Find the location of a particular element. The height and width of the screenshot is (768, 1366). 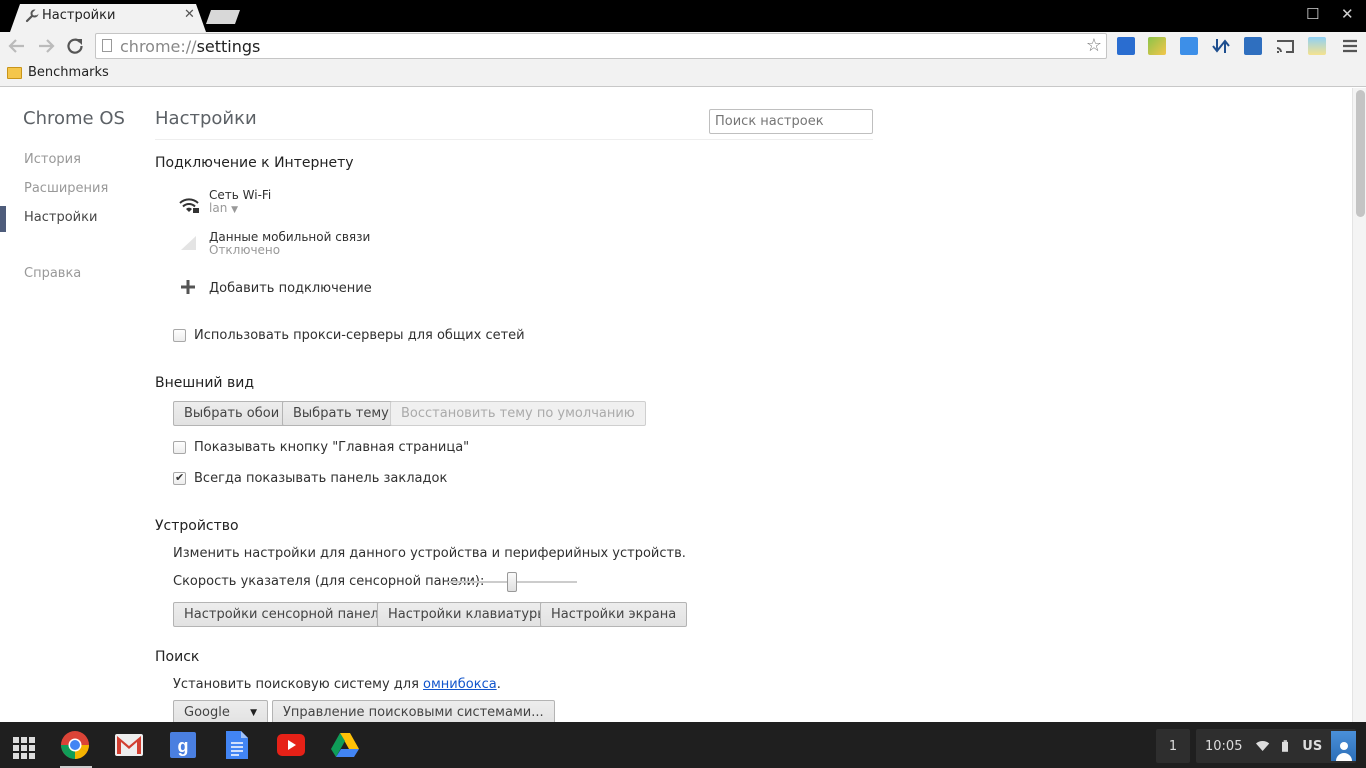

mobile-data-label: Данные мобильной связи is located at coordinates (289, 237).